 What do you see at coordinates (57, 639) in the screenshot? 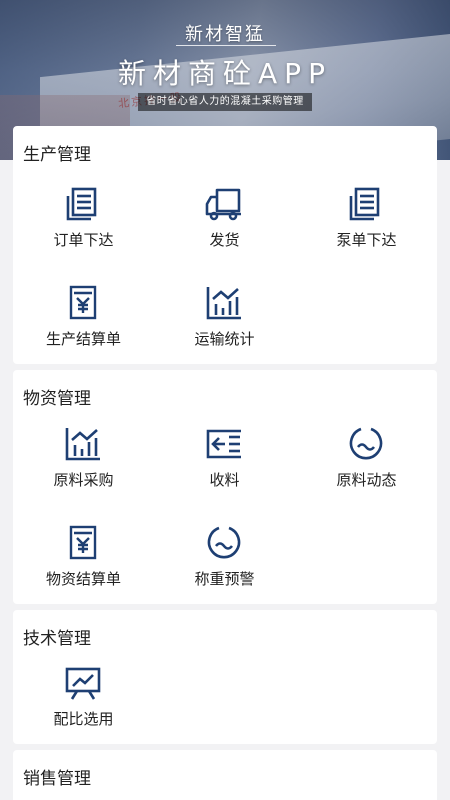
I see `section-title: 技术管理` at bounding box center [57, 639].